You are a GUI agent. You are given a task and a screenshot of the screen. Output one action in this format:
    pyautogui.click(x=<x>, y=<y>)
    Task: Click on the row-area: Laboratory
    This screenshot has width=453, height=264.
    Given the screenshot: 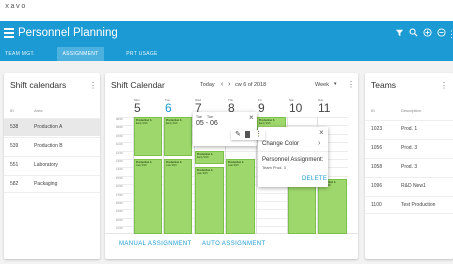 What is the action you would take?
    pyautogui.click(x=46, y=165)
    